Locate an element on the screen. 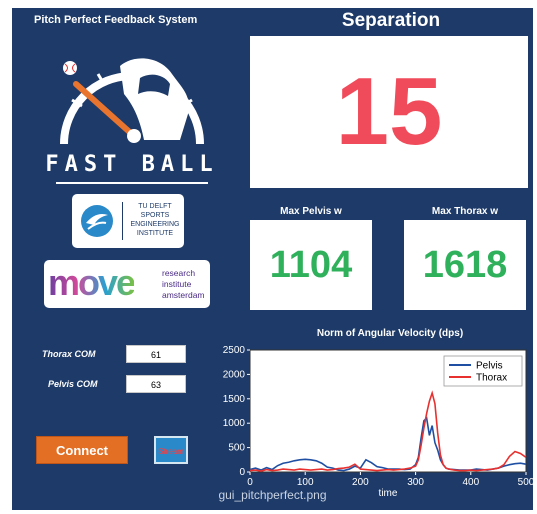  image-caption: gui_pitchperfect.png is located at coordinates (272, 495).